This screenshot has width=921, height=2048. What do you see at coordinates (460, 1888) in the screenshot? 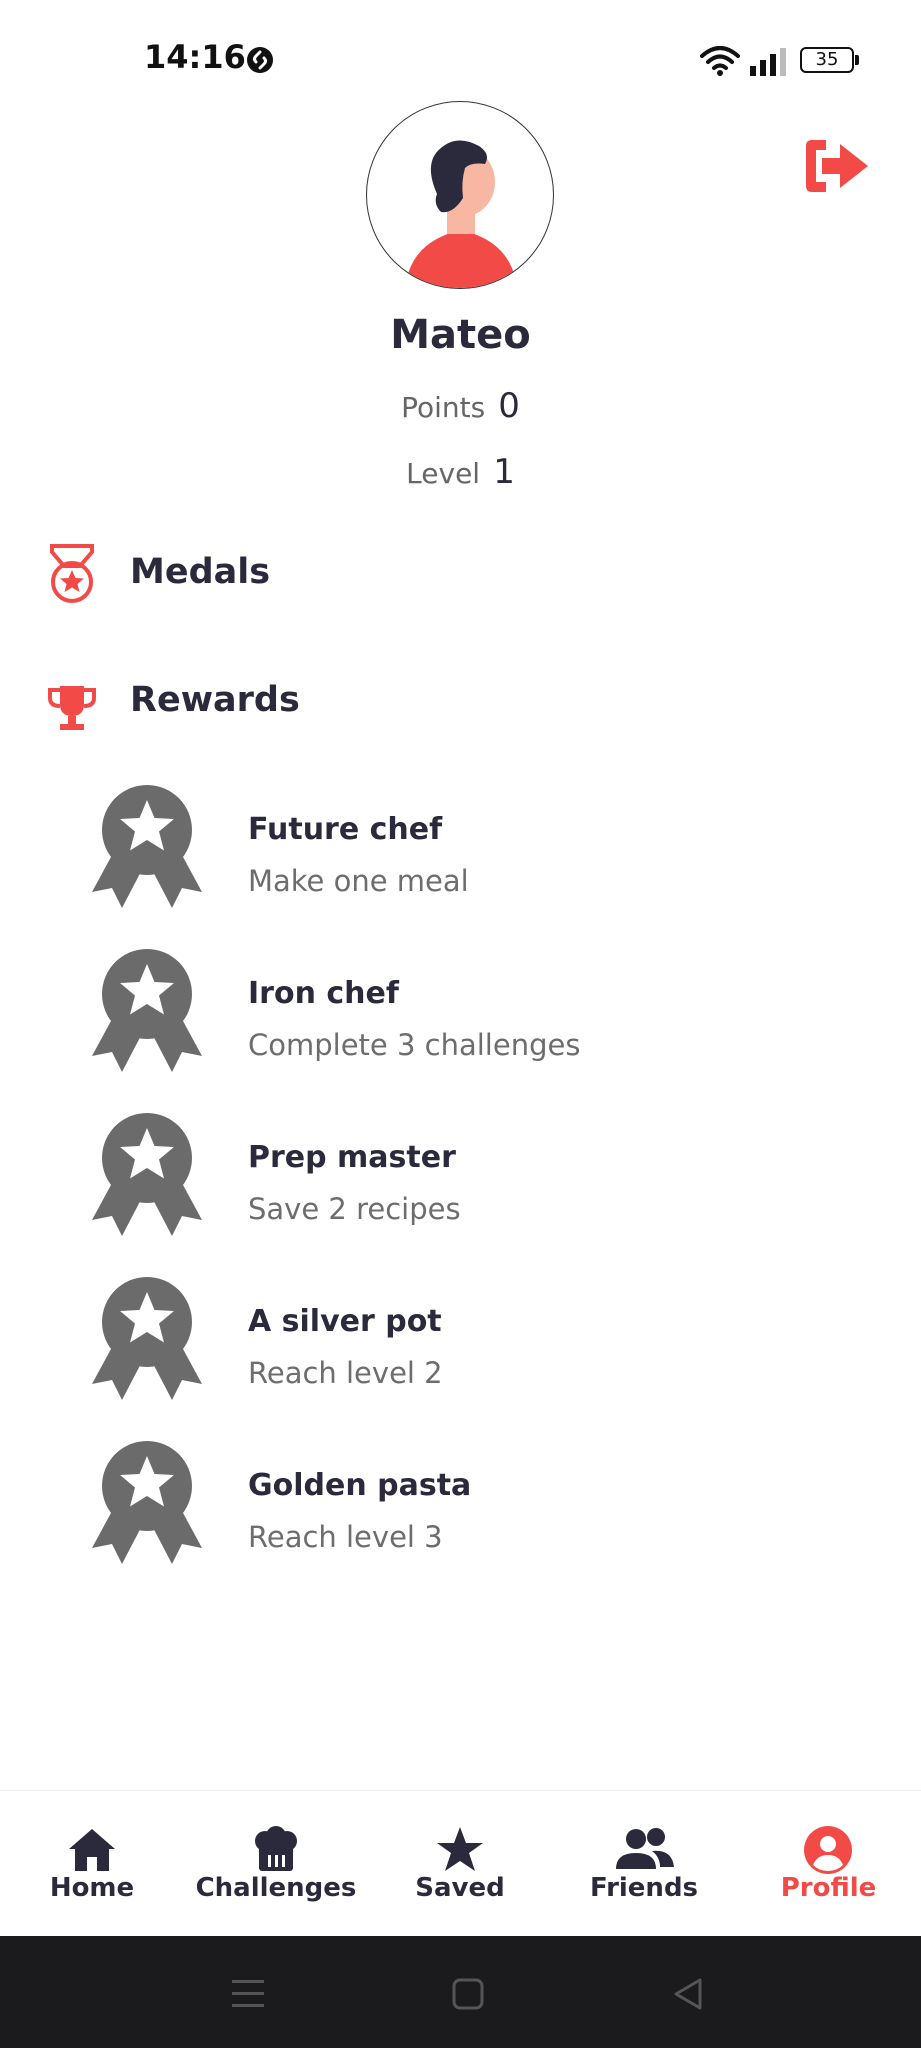
I see `nav-saved-label: Saved` at bounding box center [460, 1888].